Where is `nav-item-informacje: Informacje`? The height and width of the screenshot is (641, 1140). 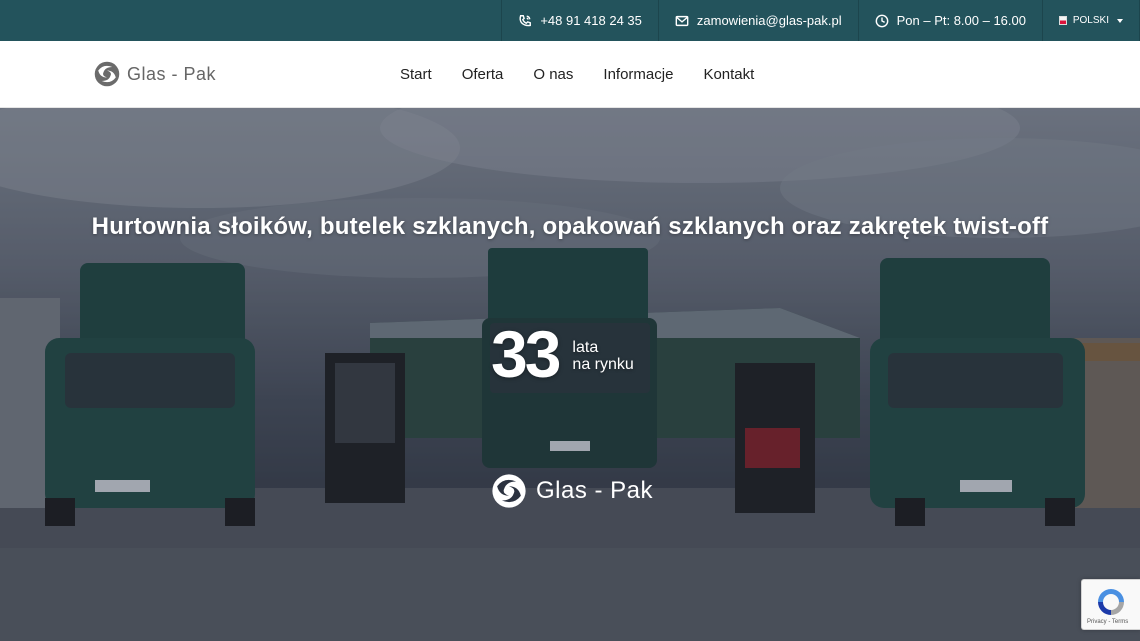 nav-item-informacje: Informacje is located at coordinates (638, 74).